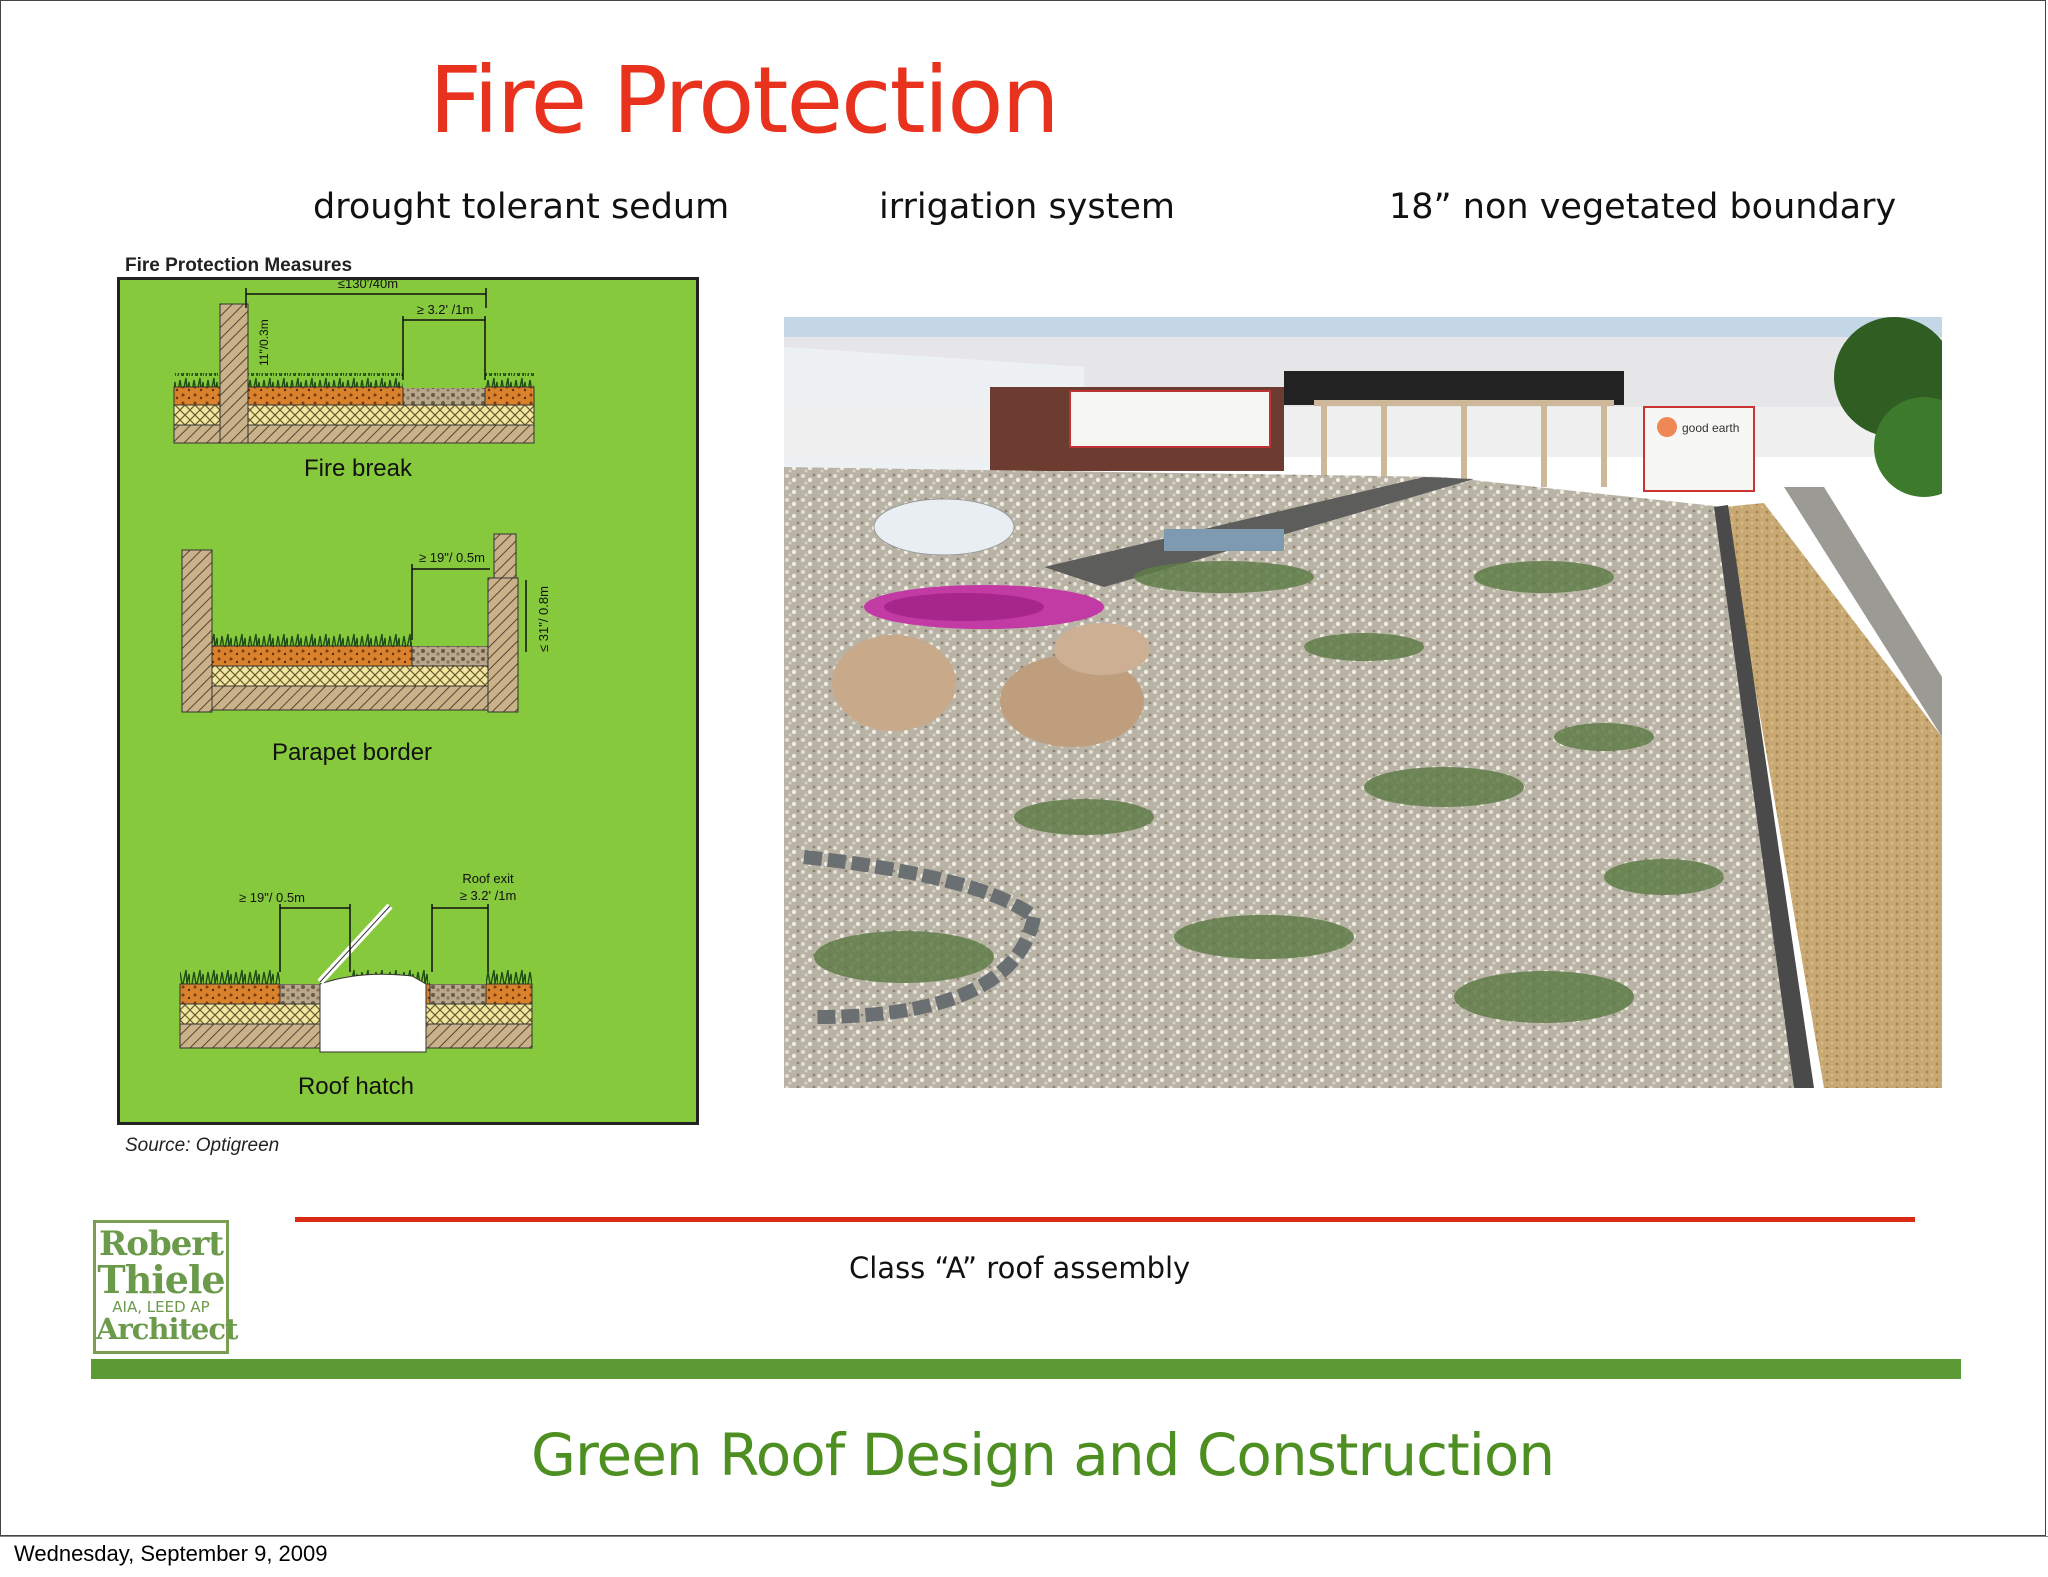 This screenshot has height=1577, width=2048. I want to click on roof-hatch-label: Roof hatch, so click(356, 1086).